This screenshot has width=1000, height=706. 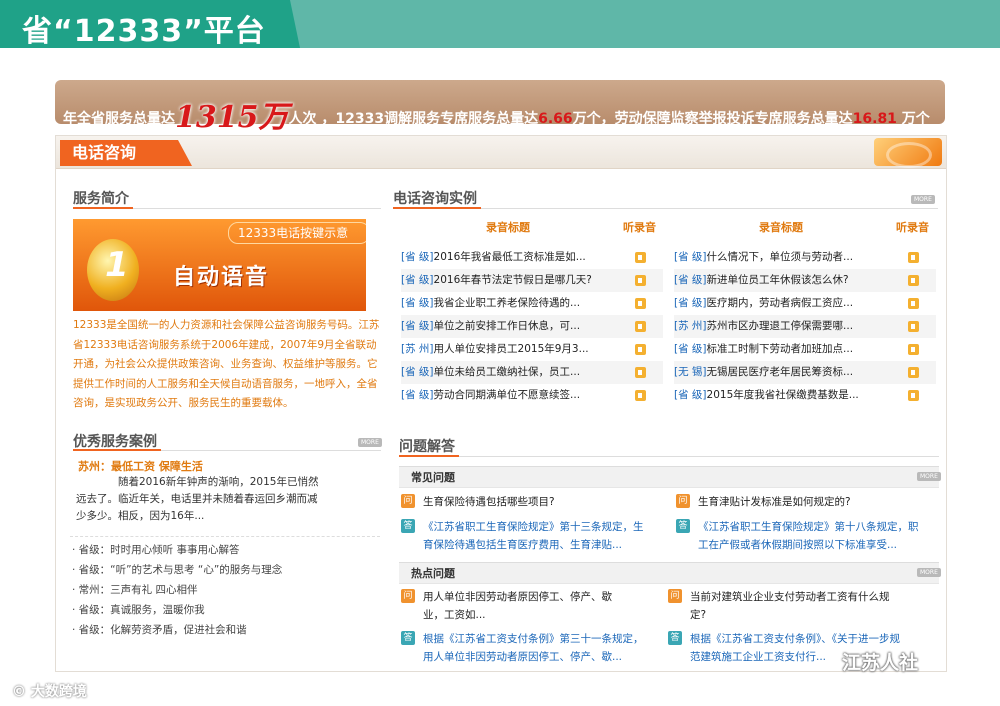 What do you see at coordinates (417, 349) in the screenshot?
I see `row-tag: [苏 州]` at bounding box center [417, 349].